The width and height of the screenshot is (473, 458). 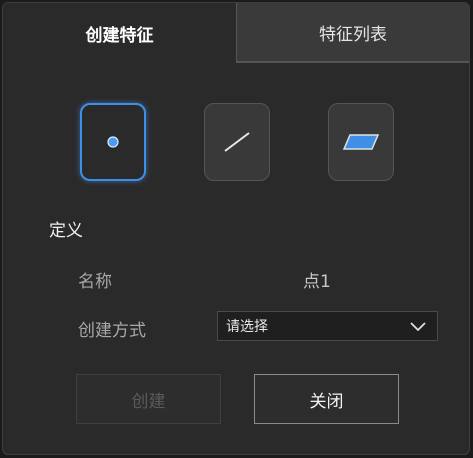 What do you see at coordinates (66, 231) in the screenshot?
I see `definition-title: 定义` at bounding box center [66, 231].